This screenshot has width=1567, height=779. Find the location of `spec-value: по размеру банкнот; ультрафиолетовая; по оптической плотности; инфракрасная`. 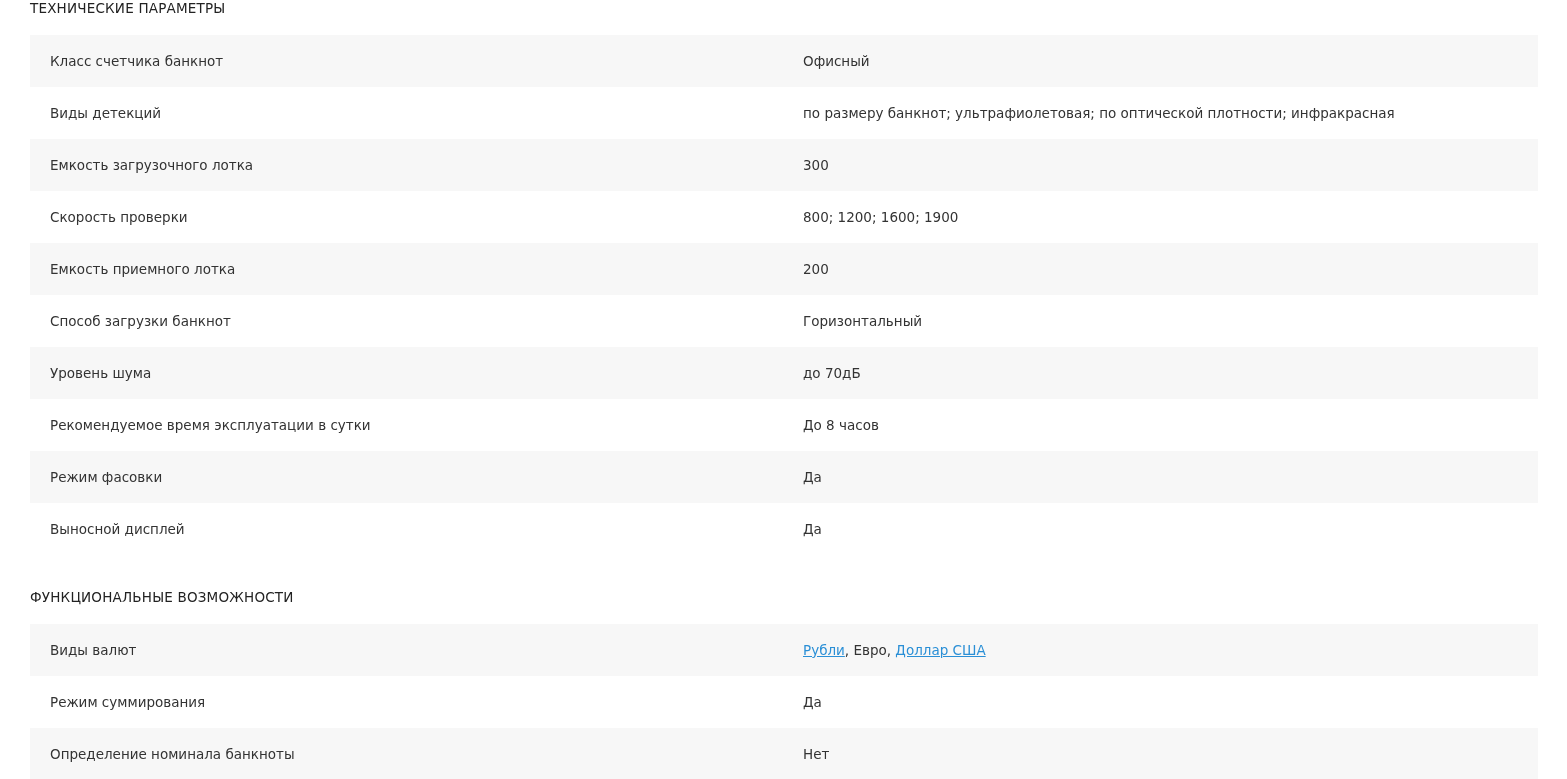

spec-value: по размеру банкнот; ультрафиолетовая; по оптической плотности; инфракрасная is located at coordinates (1099, 113).